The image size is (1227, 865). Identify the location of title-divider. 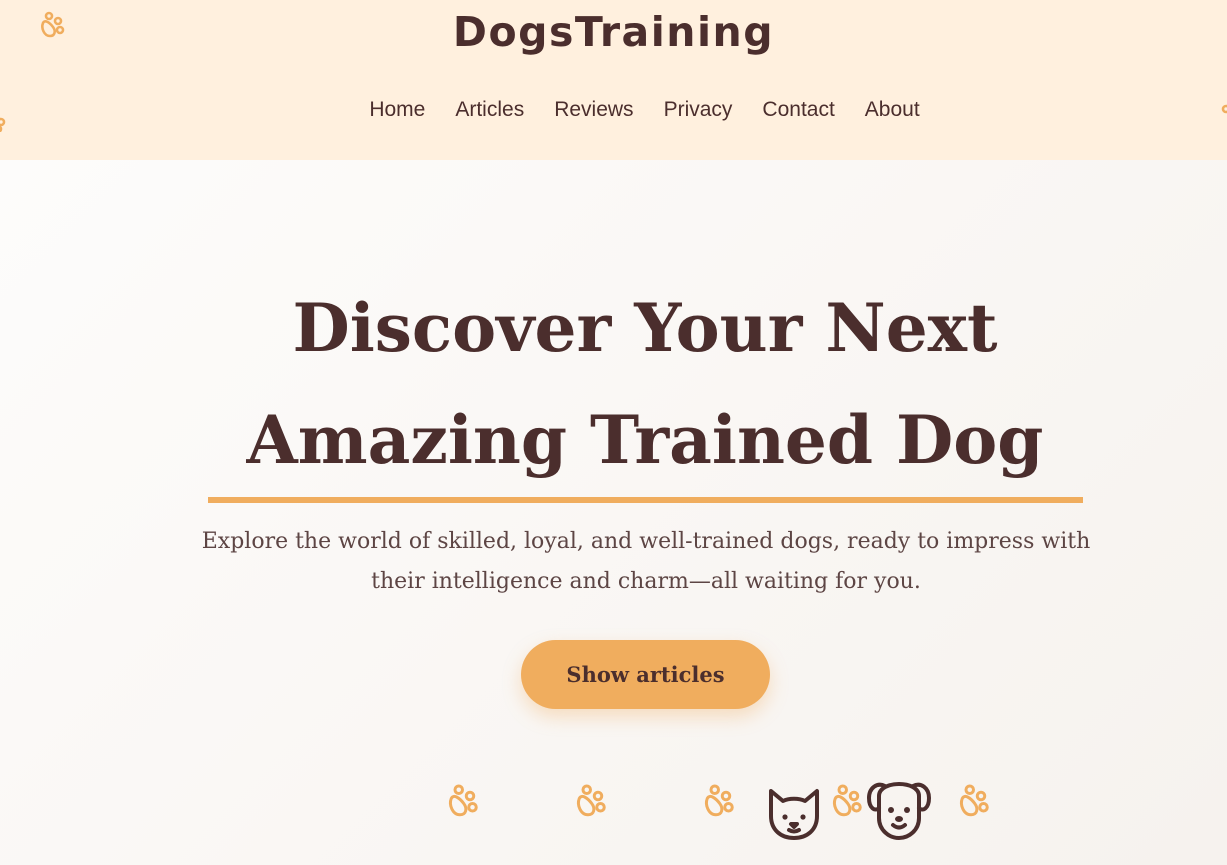
(645, 500).